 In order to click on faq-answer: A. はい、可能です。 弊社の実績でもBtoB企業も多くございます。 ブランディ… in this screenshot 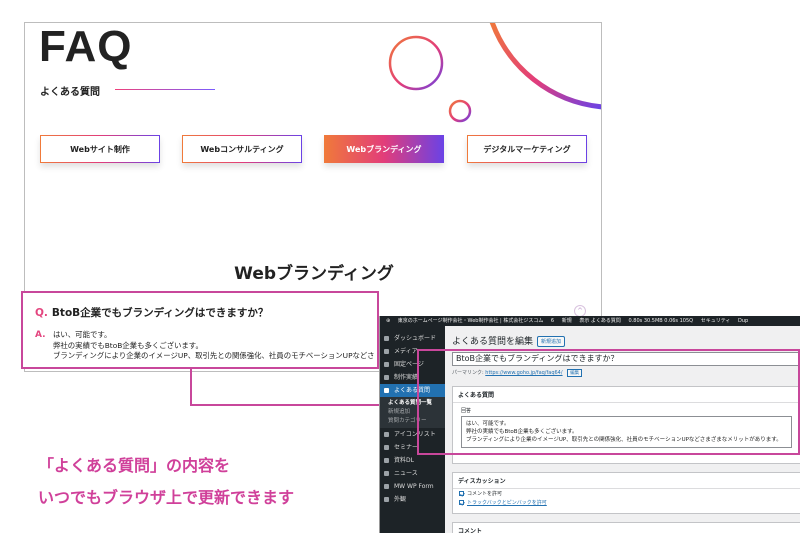, I will do `click(205, 346)`.